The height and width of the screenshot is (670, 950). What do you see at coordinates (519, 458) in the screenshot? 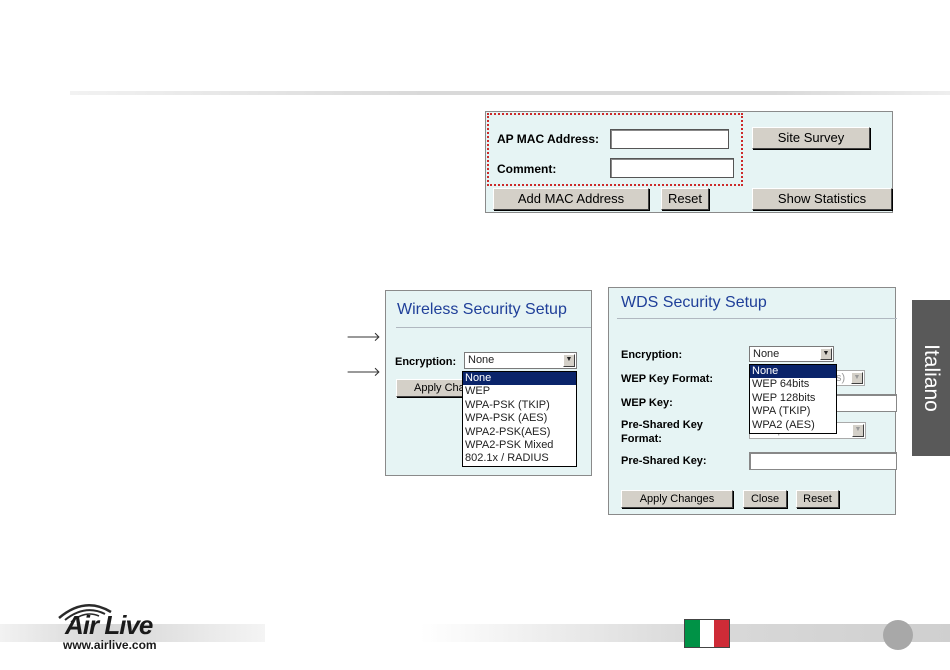
I see `dropdown-option: 802.1x / RADIUS` at bounding box center [519, 458].